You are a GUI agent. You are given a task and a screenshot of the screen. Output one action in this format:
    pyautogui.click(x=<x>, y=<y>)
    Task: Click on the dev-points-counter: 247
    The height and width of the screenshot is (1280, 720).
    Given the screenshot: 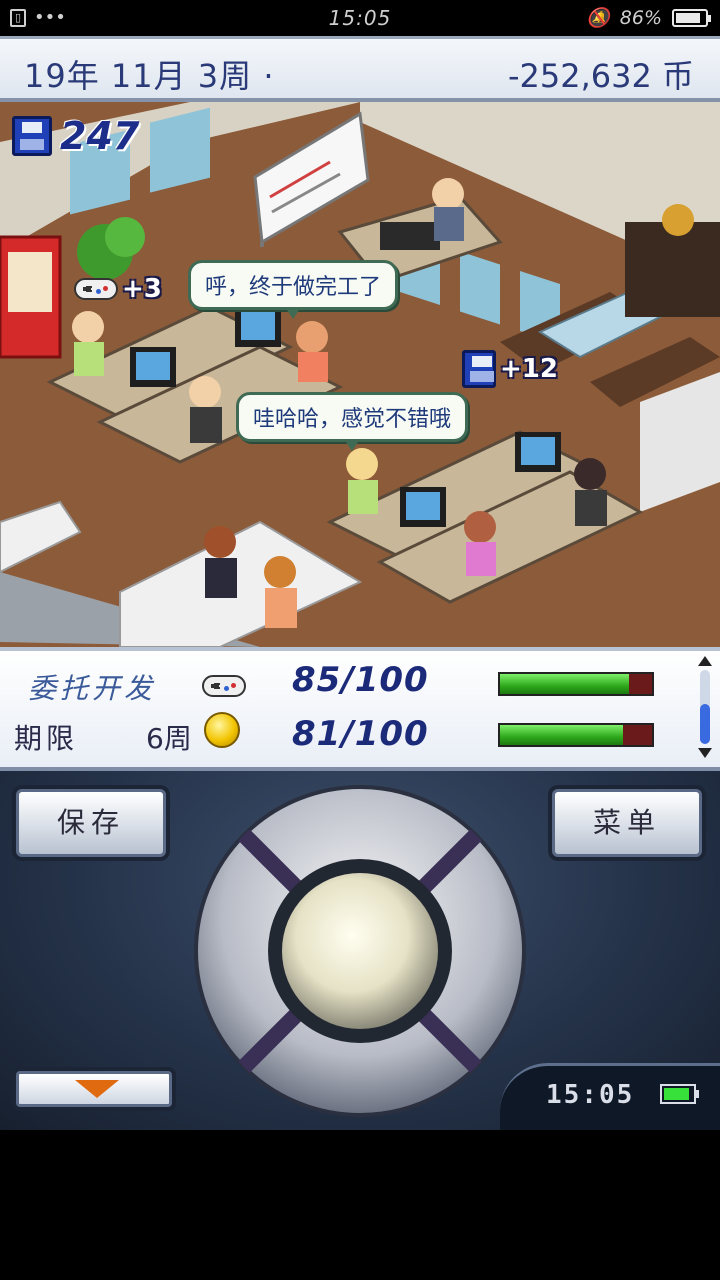 What is the action you would take?
    pyautogui.click(x=75, y=136)
    